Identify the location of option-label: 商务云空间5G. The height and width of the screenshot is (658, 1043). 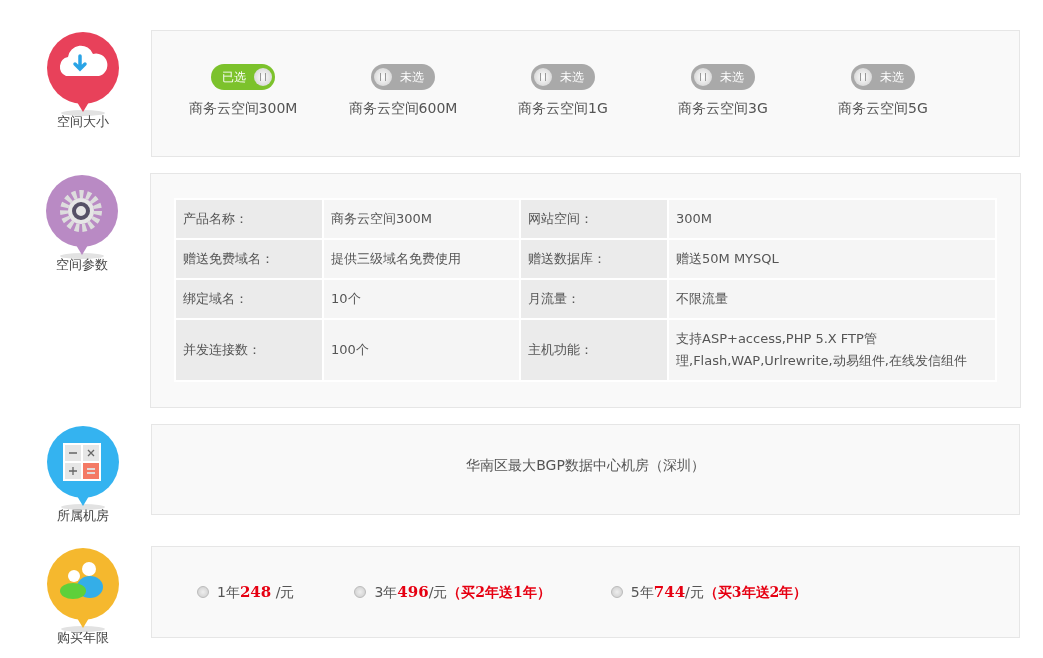
(883, 108).